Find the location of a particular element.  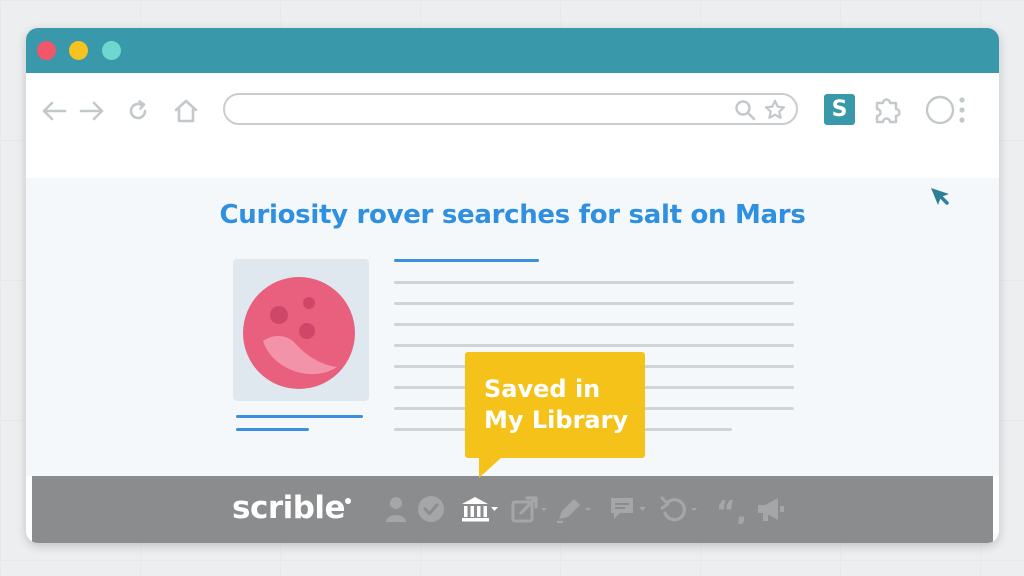

reload-icon is located at coordinates (138, 110).